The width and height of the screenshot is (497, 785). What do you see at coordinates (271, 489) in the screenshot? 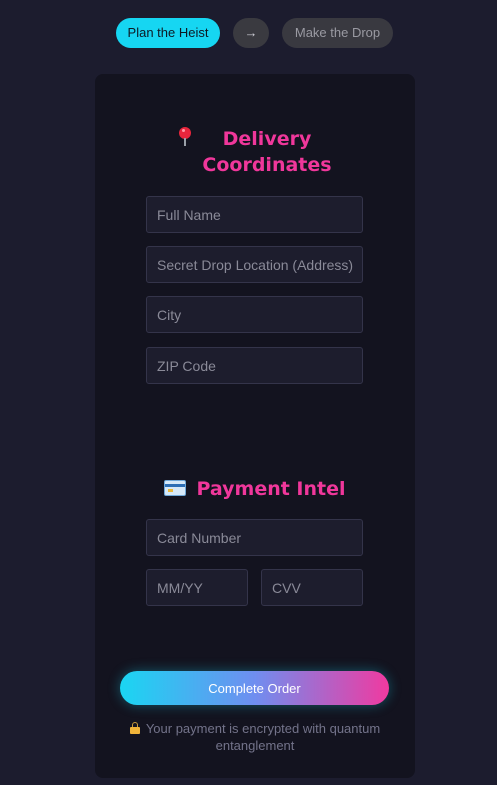
I see `payment-title: Payment Intel` at bounding box center [271, 489].